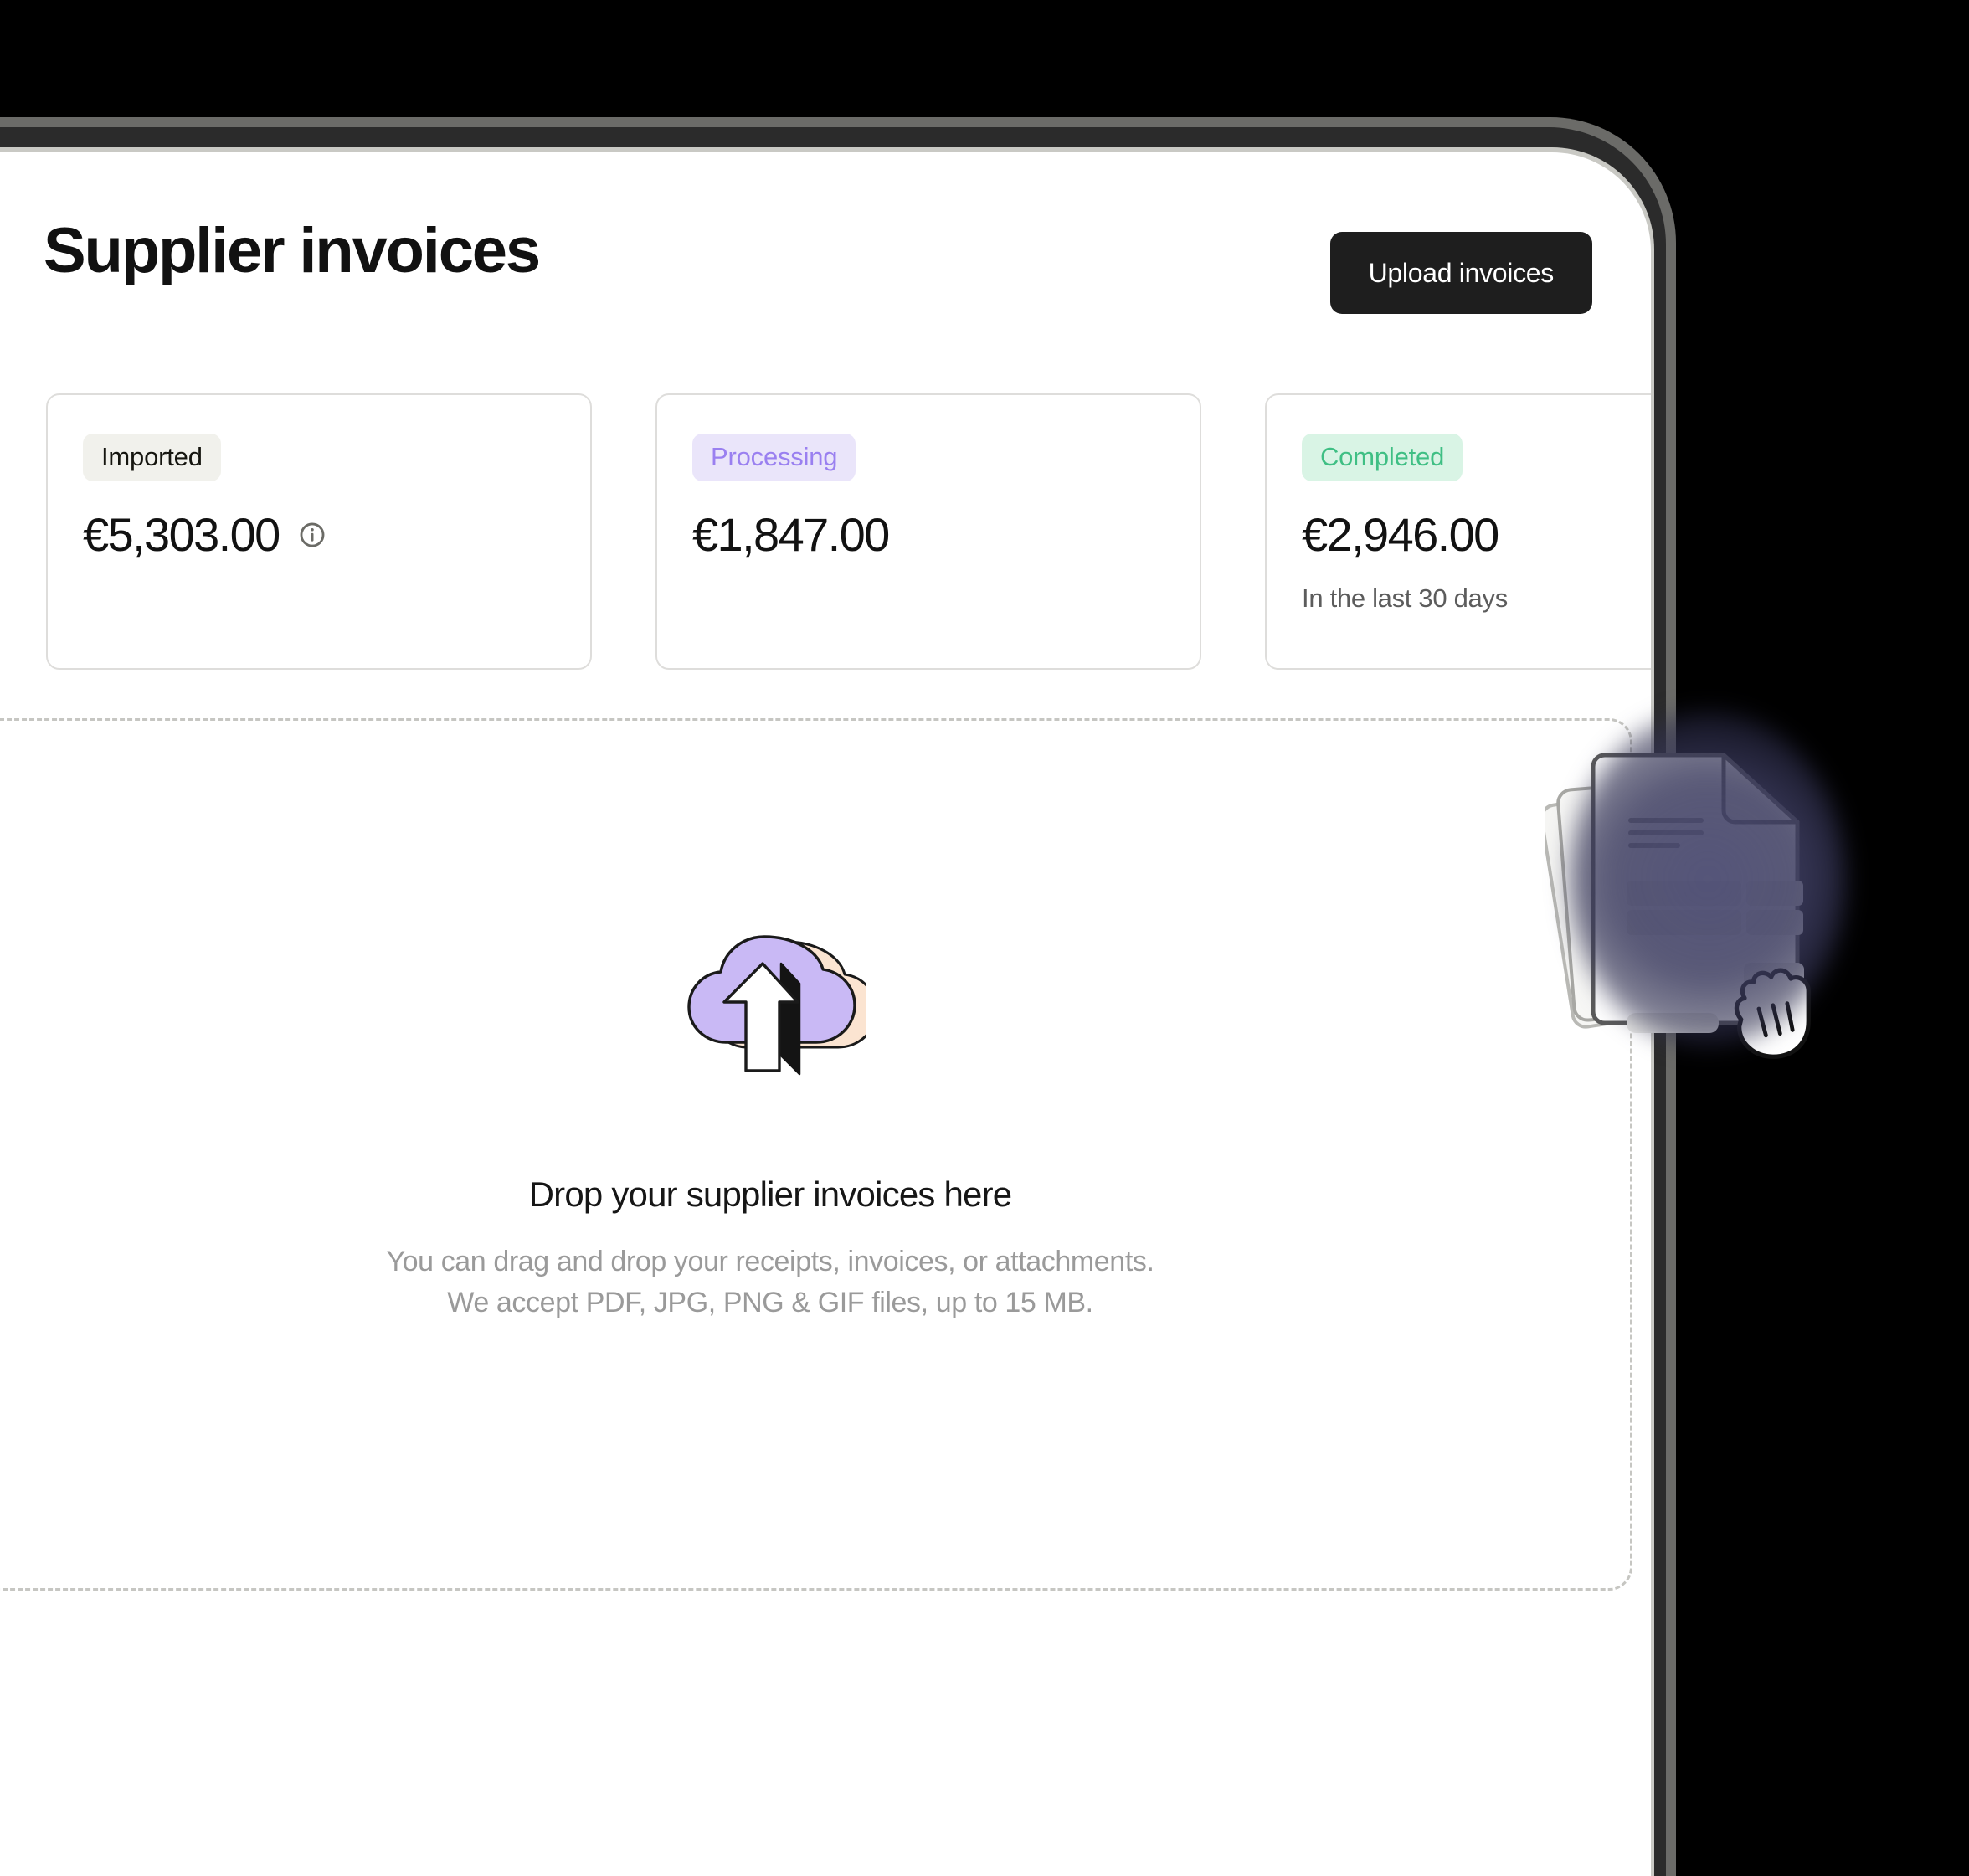  I want to click on stat-amount-row: €5,303.00, so click(319, 534).